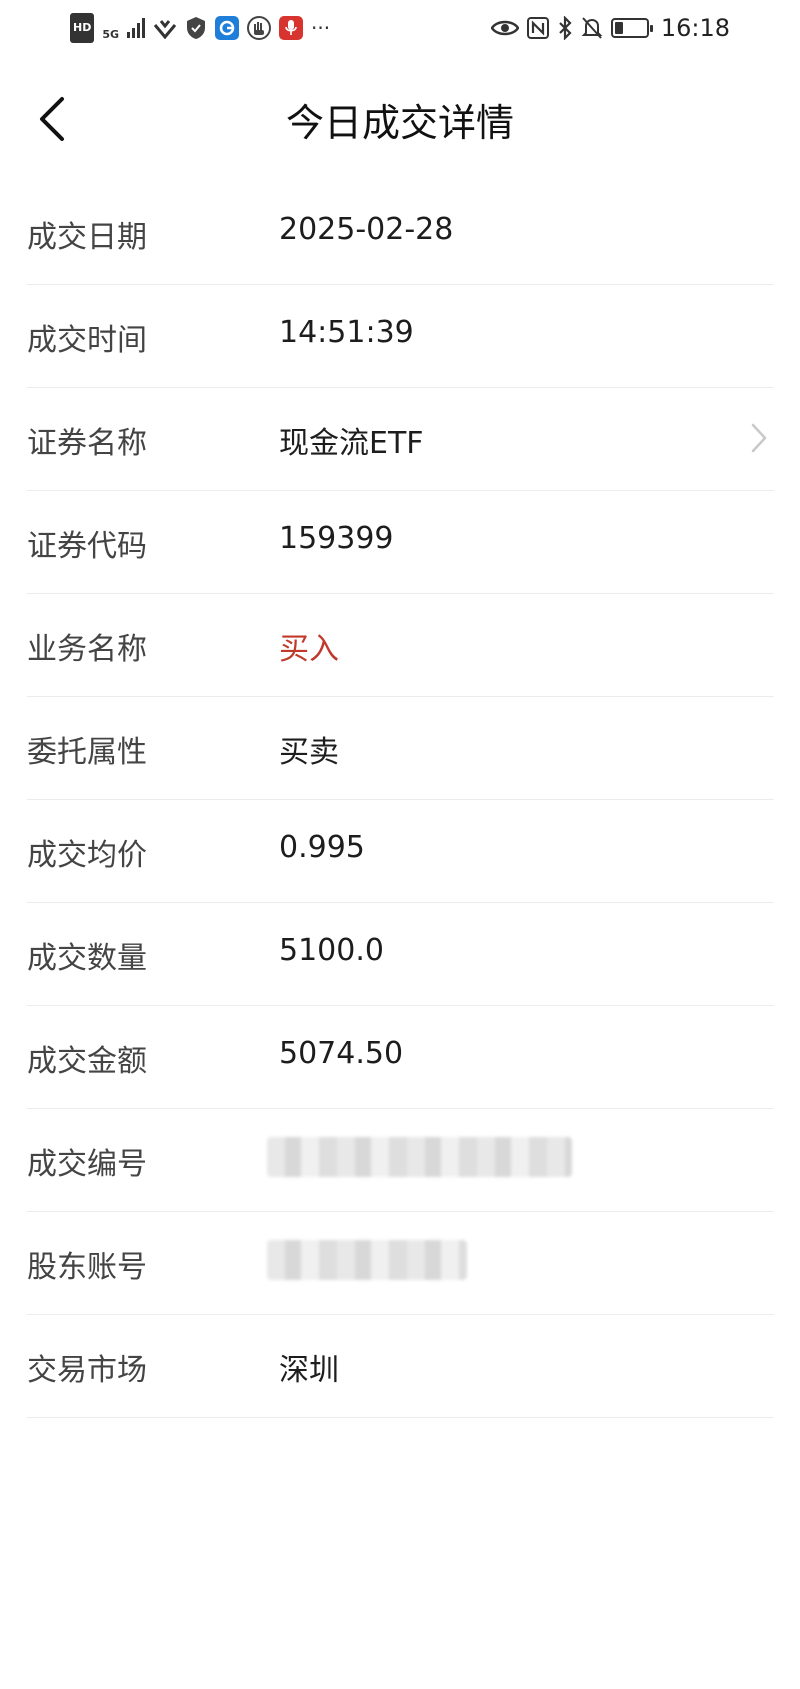  What do you see at coordinates (82, 28) in the screenshot?
I see `hd-badge: HD` at bounding box center [82, 28].